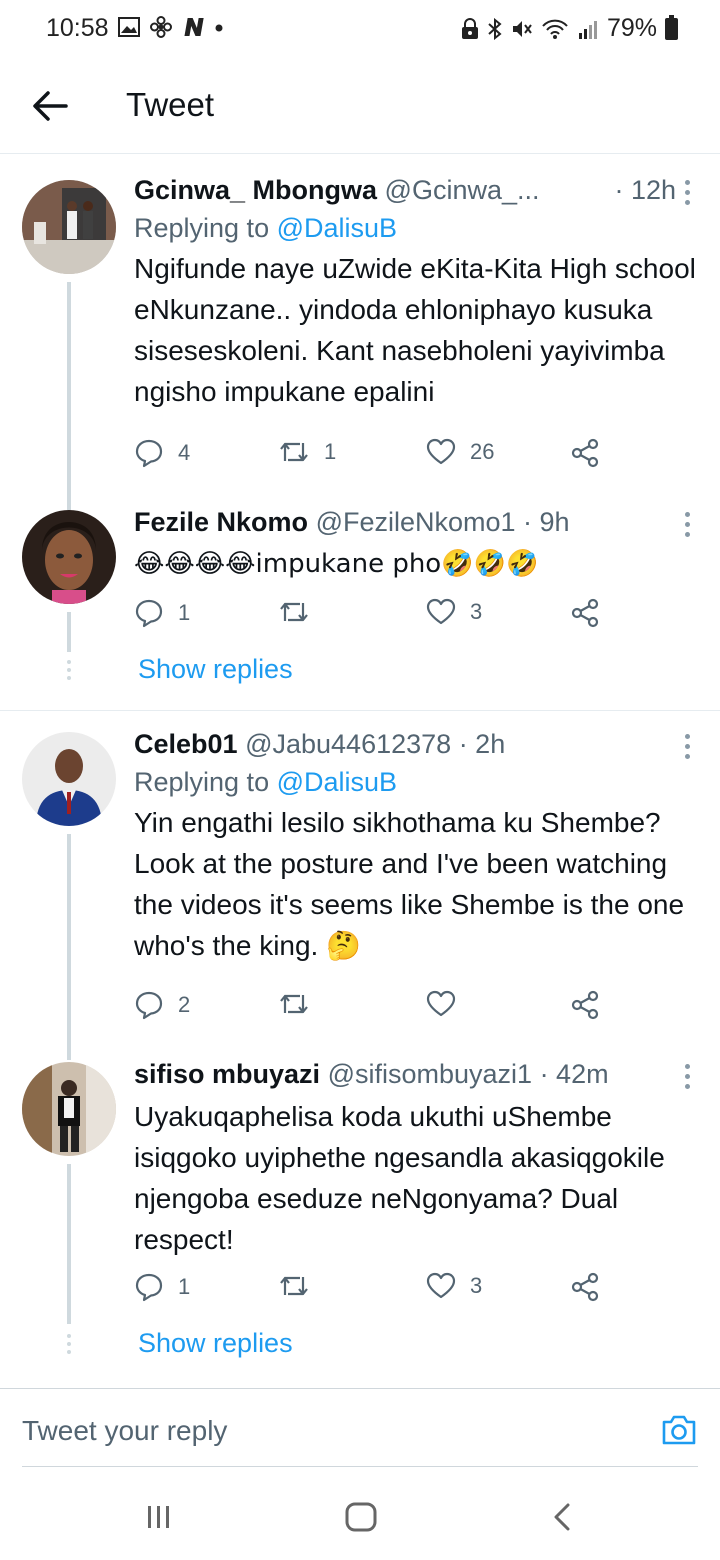  I want to click on like-button: 26, so click(460, 452).